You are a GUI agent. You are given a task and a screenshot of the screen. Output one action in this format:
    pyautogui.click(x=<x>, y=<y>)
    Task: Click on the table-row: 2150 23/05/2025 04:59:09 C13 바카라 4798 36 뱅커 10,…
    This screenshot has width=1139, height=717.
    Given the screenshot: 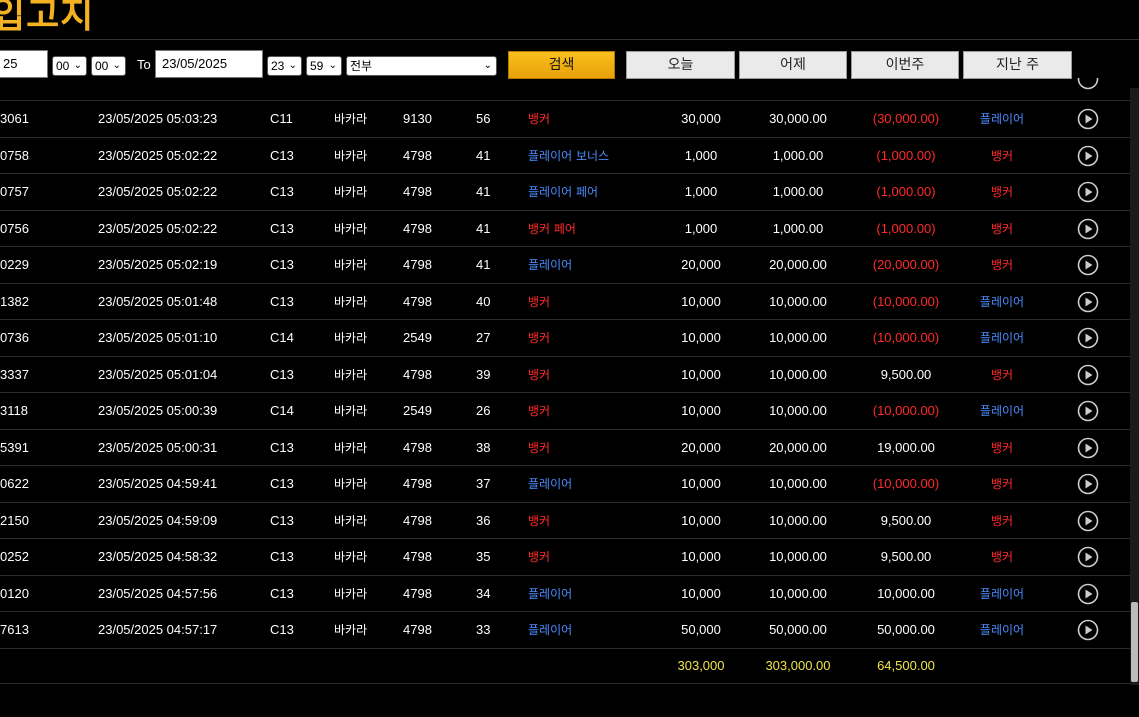 What is the action you would take?
    pyautogui.click(x=565, y=520)
    